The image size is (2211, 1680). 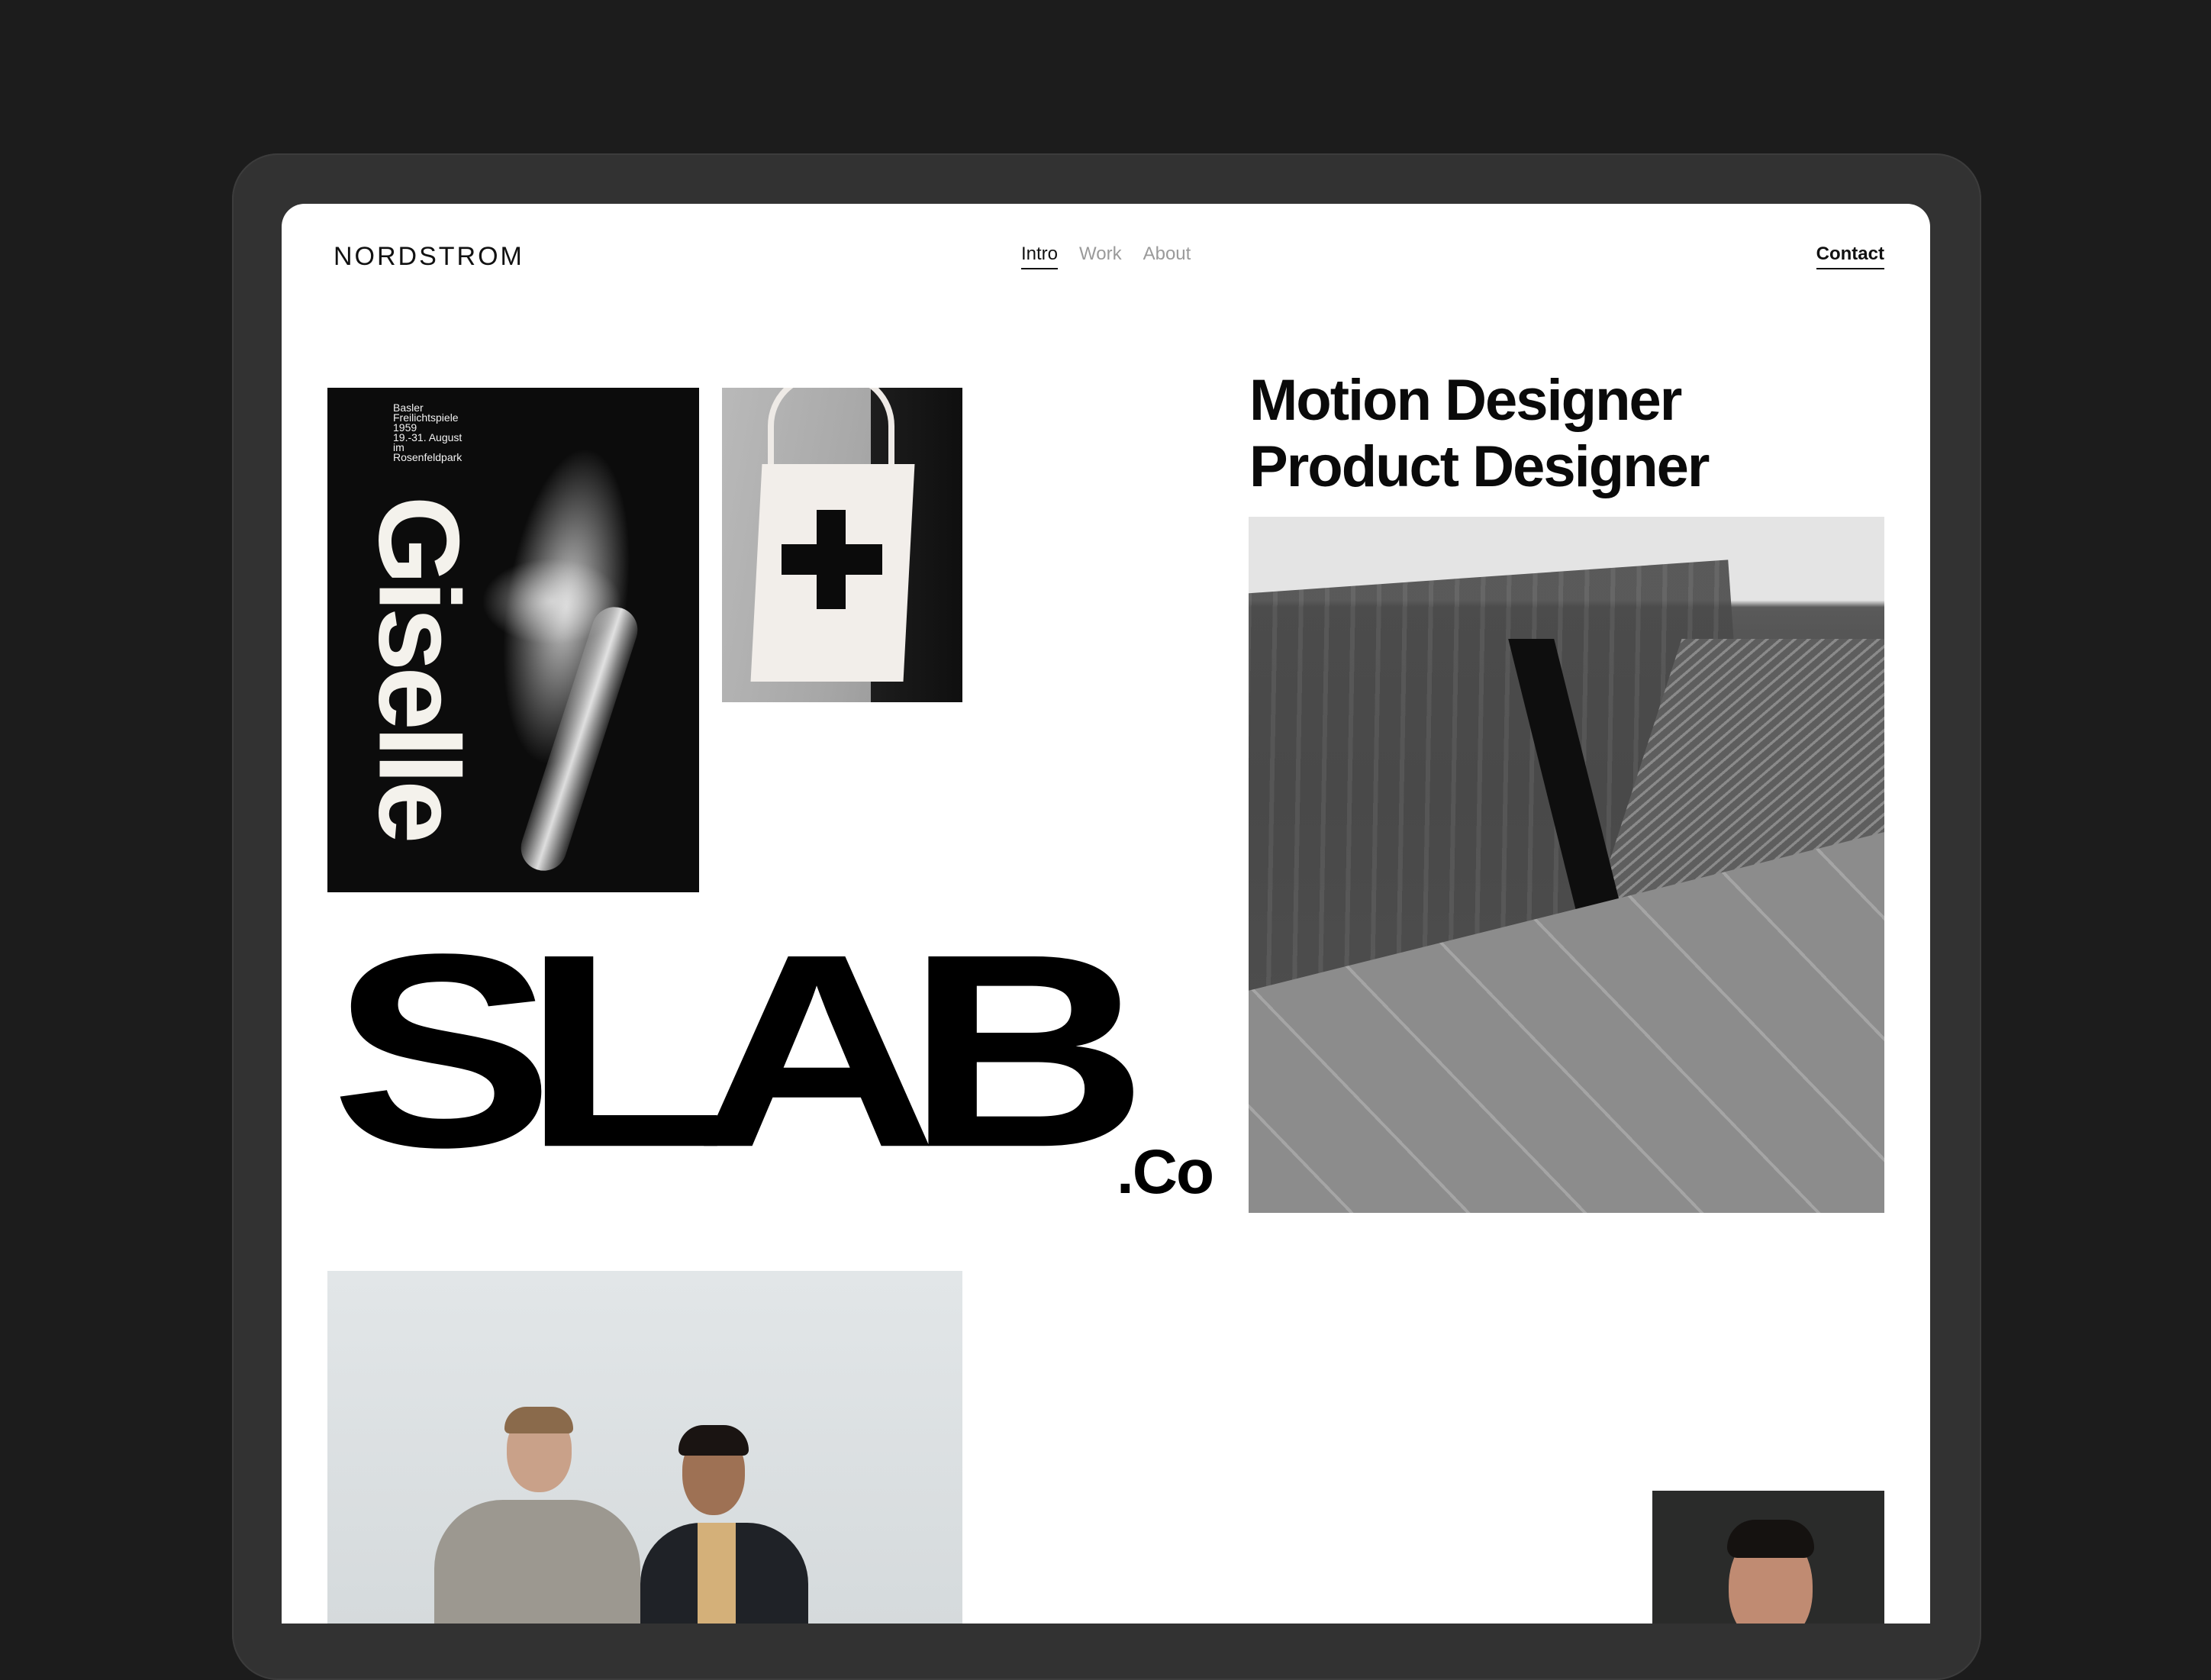 I want to click on portrait-photo, so click(x=1768, y=1558).